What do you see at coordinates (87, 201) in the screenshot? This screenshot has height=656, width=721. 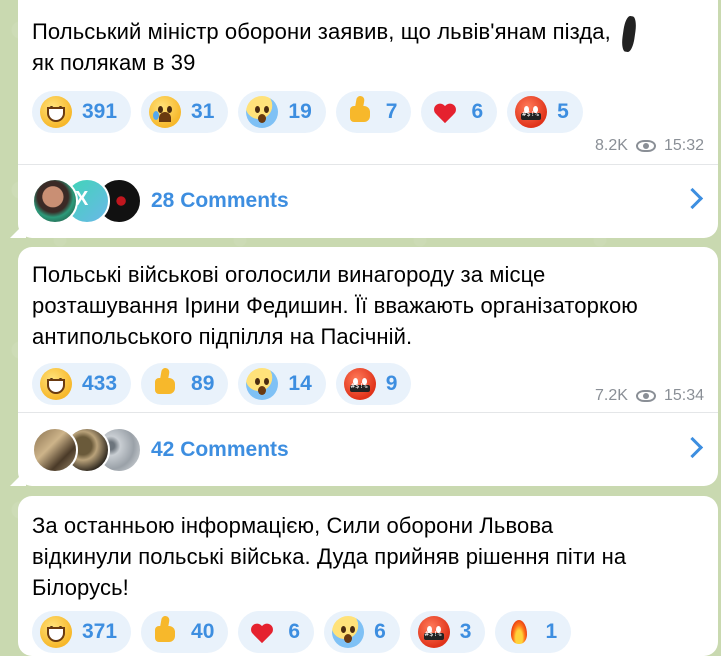 I see `commenter-avatars: X` at bounding box center [87, 201].